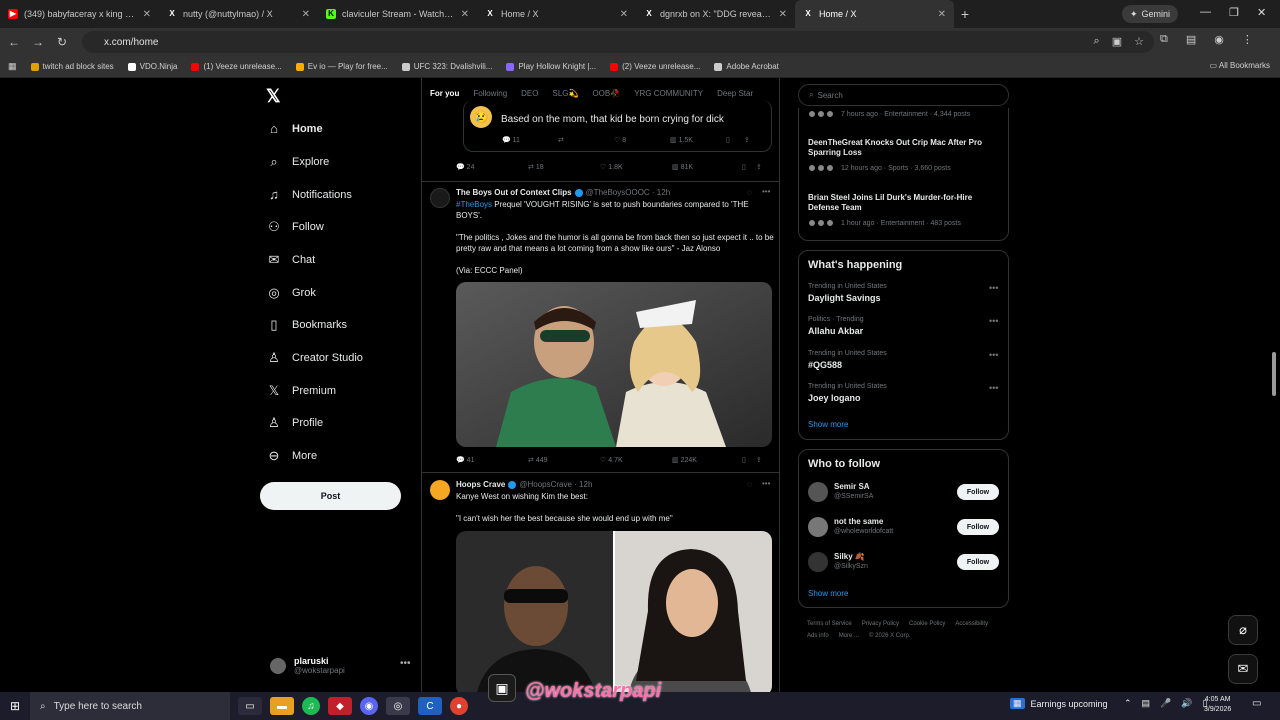 The image size is (1280, 720). Describe the element at coordinates (444, 93) in the screenshot. I see `tab-for-you: For you` at that location.